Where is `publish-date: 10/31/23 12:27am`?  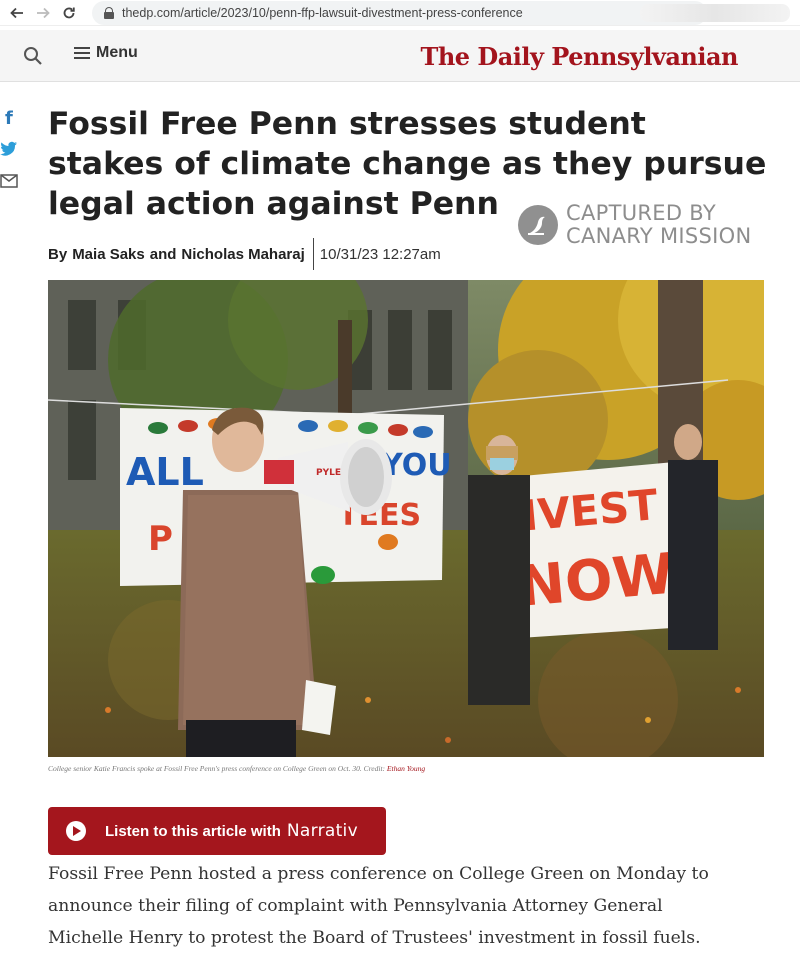
publish-date: 10/31/23 12:27am is located at coordinates (380, 254).